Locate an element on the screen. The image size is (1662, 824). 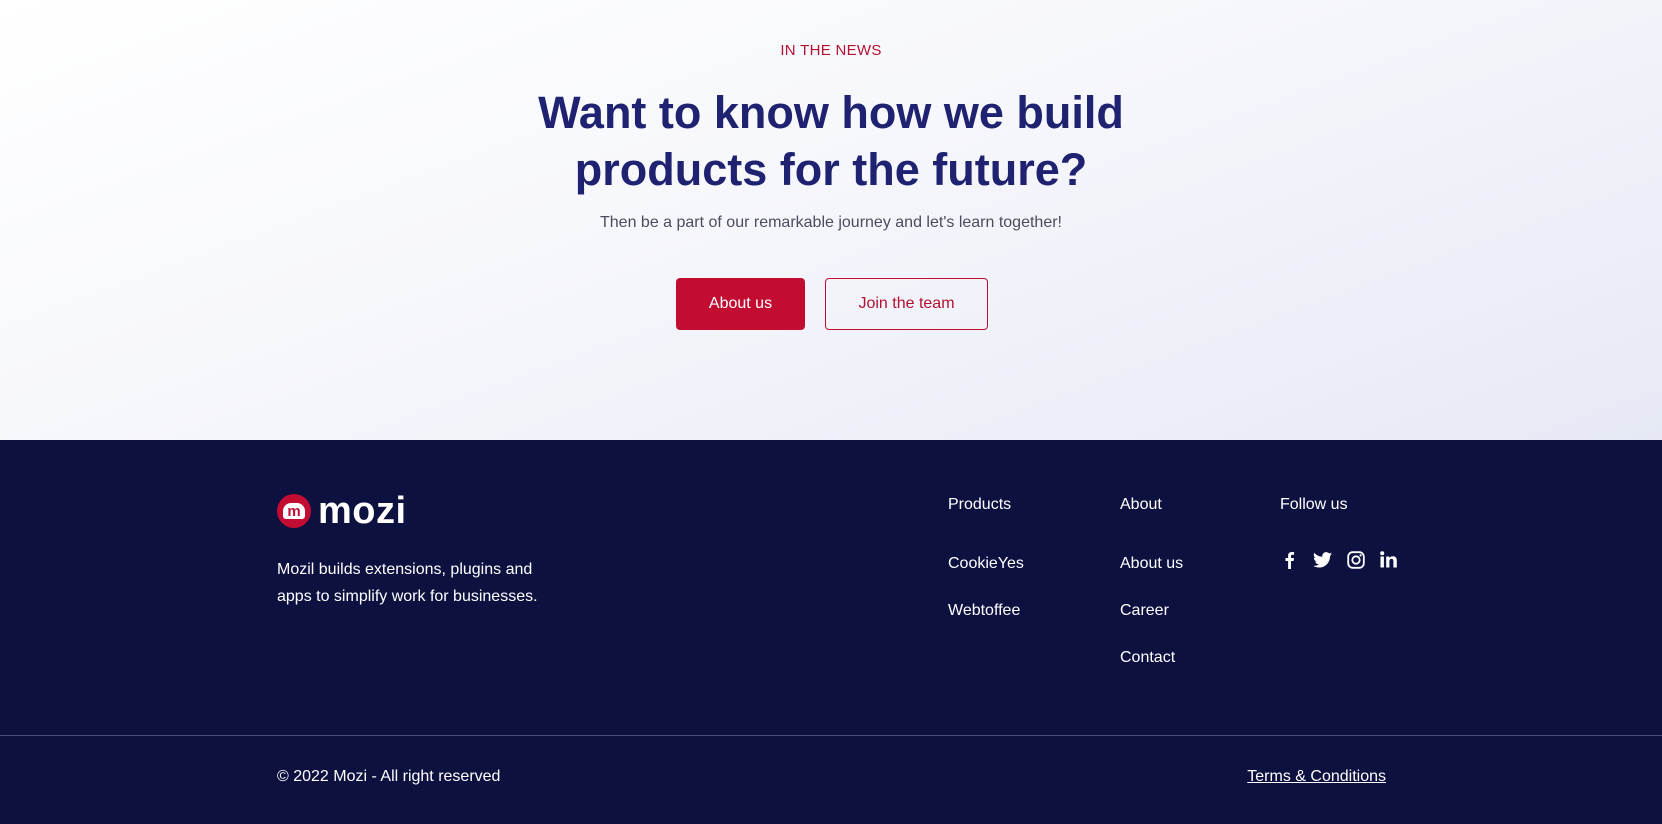
linkedin-icon is located at coordinates (1388, 559).